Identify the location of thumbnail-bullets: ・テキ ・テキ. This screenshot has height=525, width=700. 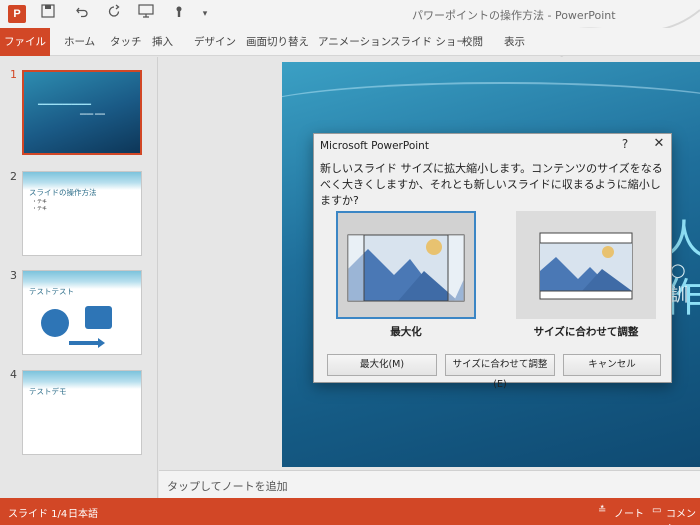
(39, 206).